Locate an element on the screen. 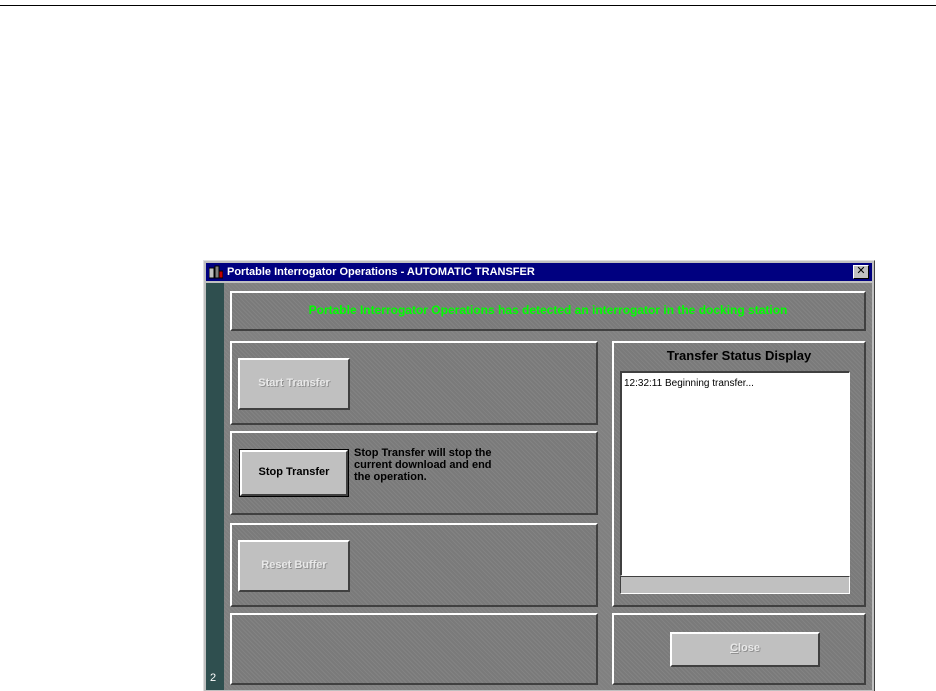  reset-buffer-panel: Reset Buffer is located at coordinates (414, 565).